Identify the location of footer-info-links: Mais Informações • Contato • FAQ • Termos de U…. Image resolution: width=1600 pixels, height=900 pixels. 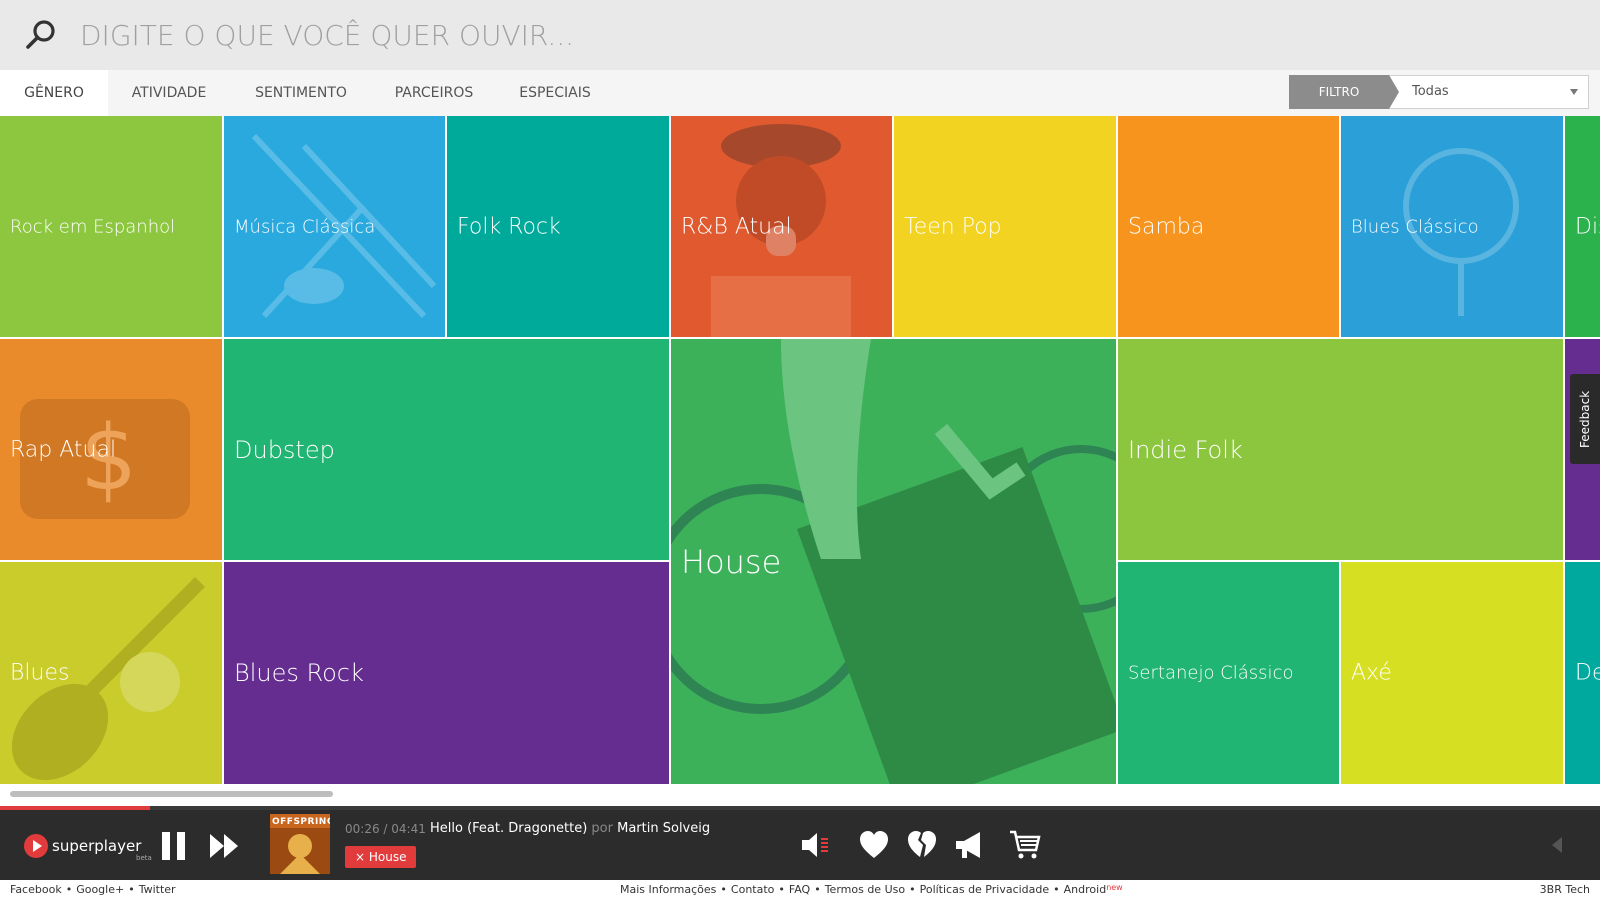
(871, 889).